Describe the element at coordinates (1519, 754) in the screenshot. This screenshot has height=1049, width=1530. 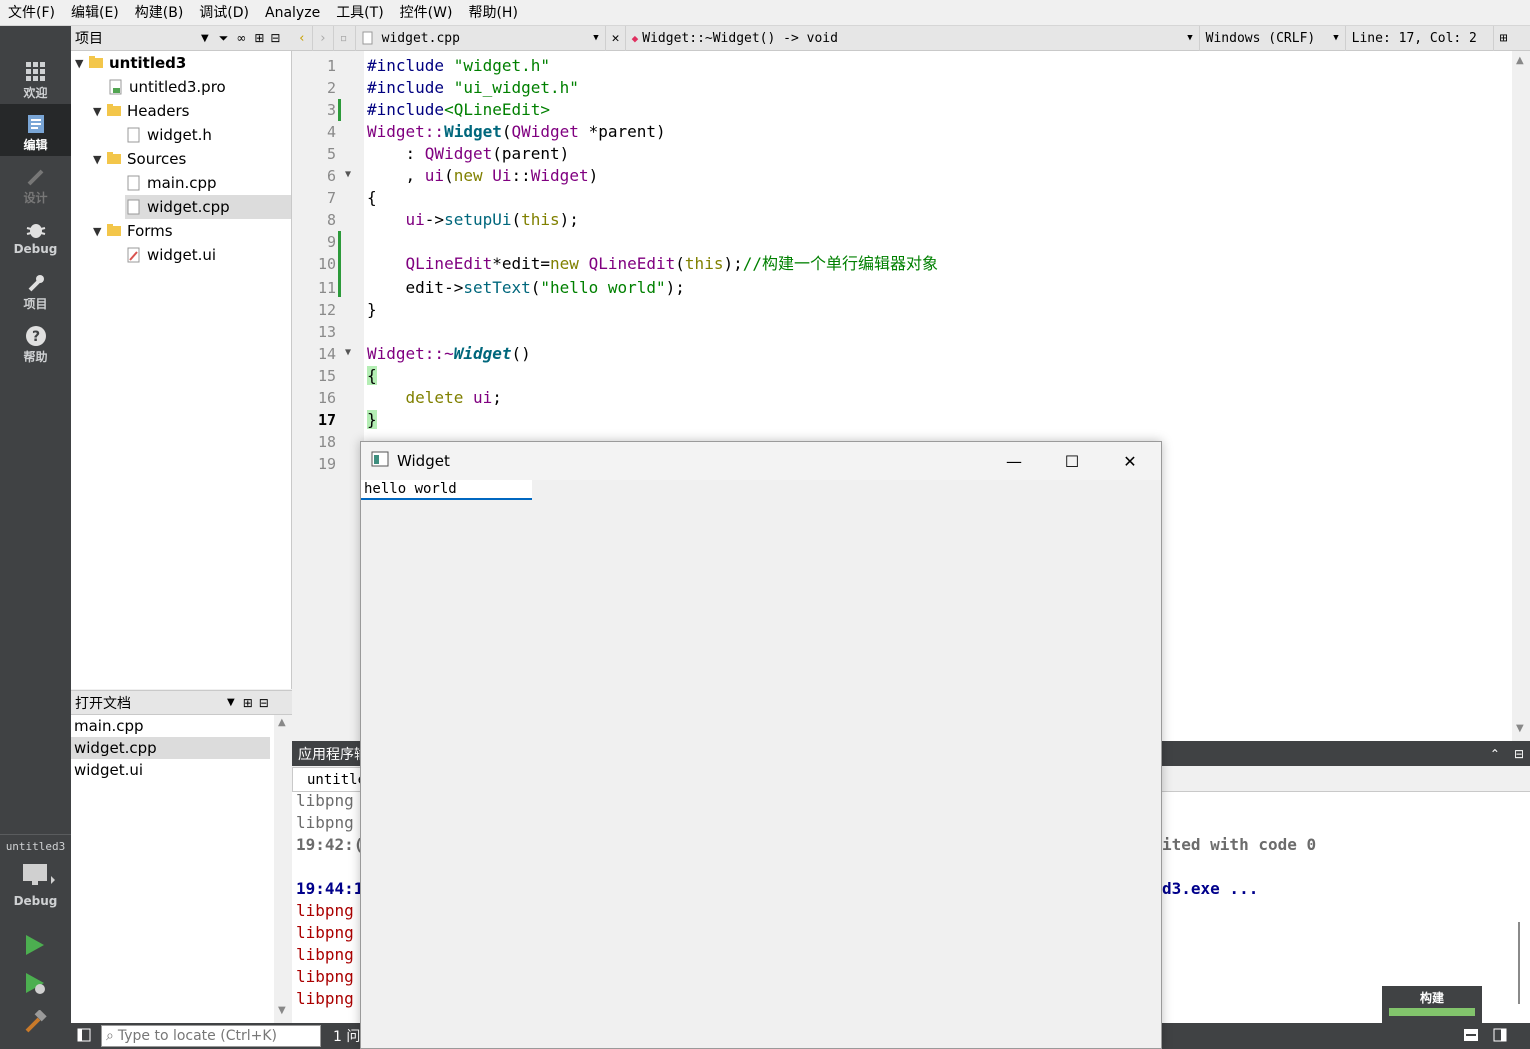
I see `close-pane-icon: ⊟` at that location.